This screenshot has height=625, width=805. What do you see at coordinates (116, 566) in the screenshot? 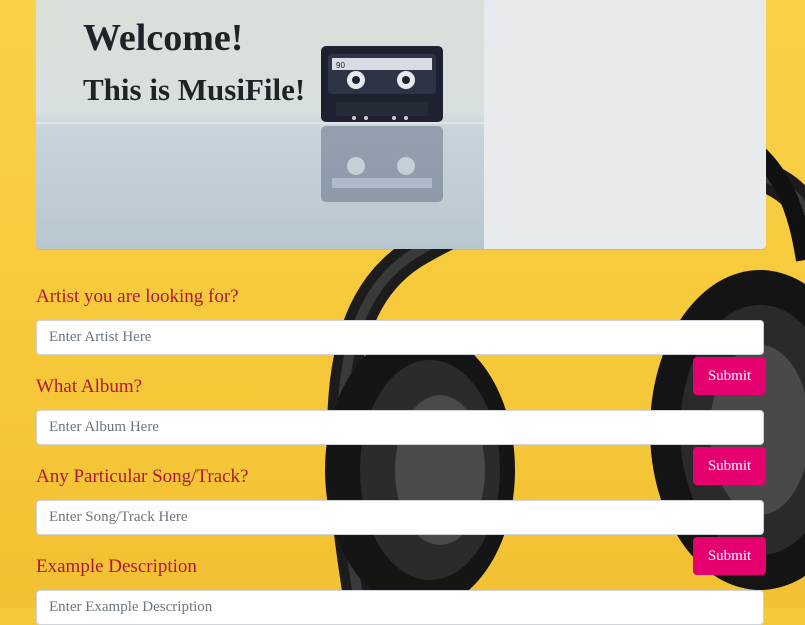
I see `example-description-label: Example Description` at bounding box center [116, 566].